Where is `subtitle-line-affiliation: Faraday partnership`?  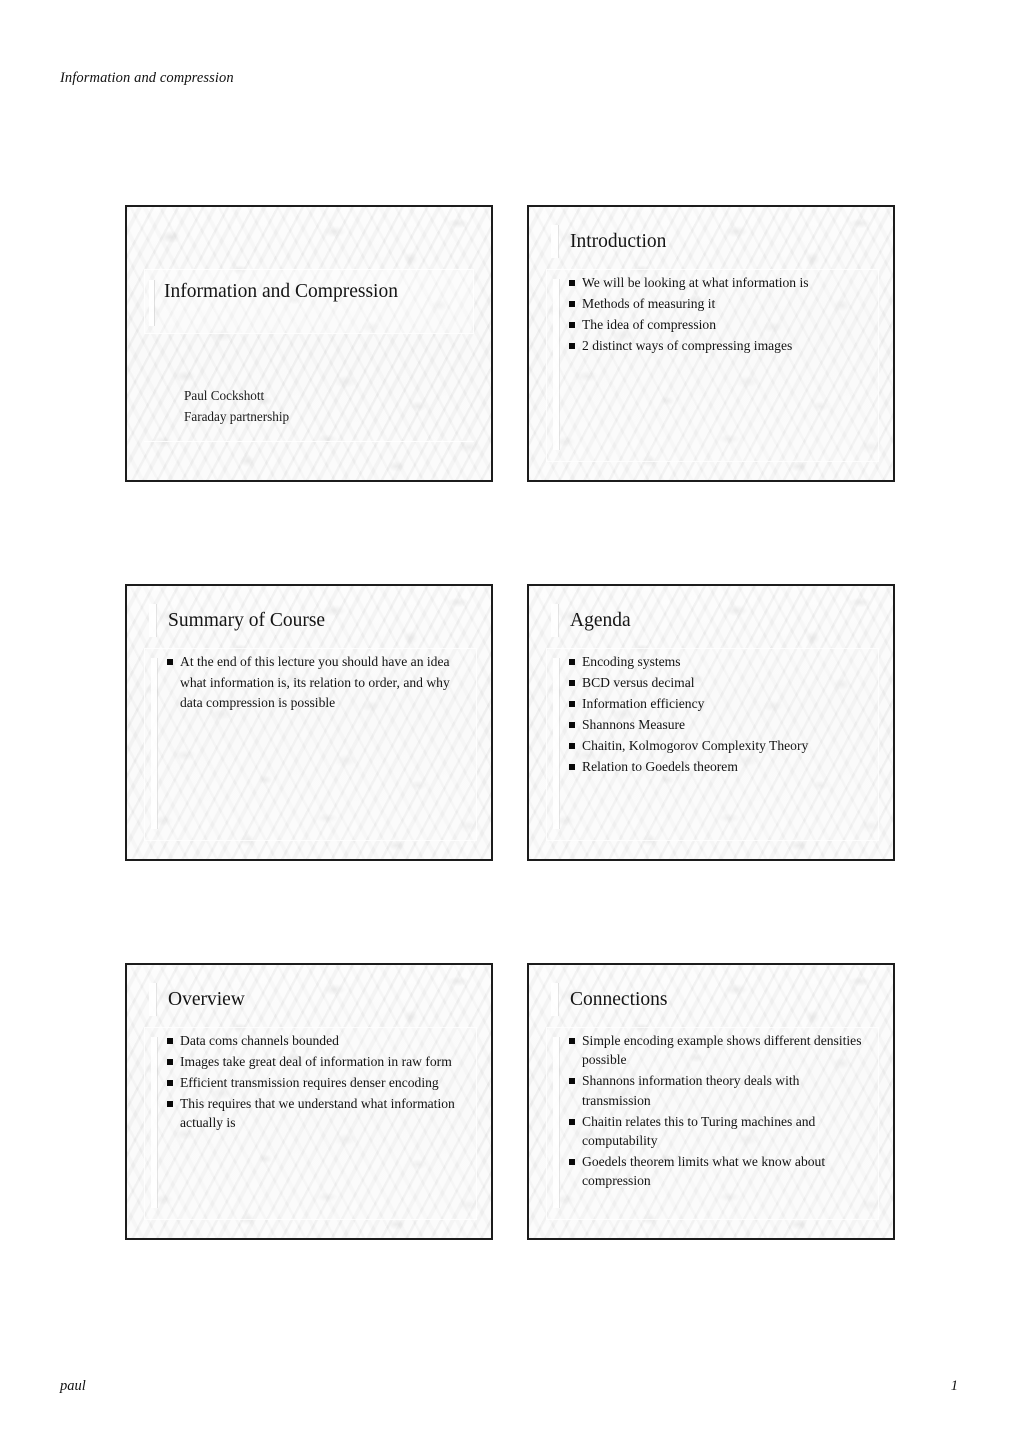
subtitle-line-affiliation: Faraday partnership is located at coordinates (237, 416).